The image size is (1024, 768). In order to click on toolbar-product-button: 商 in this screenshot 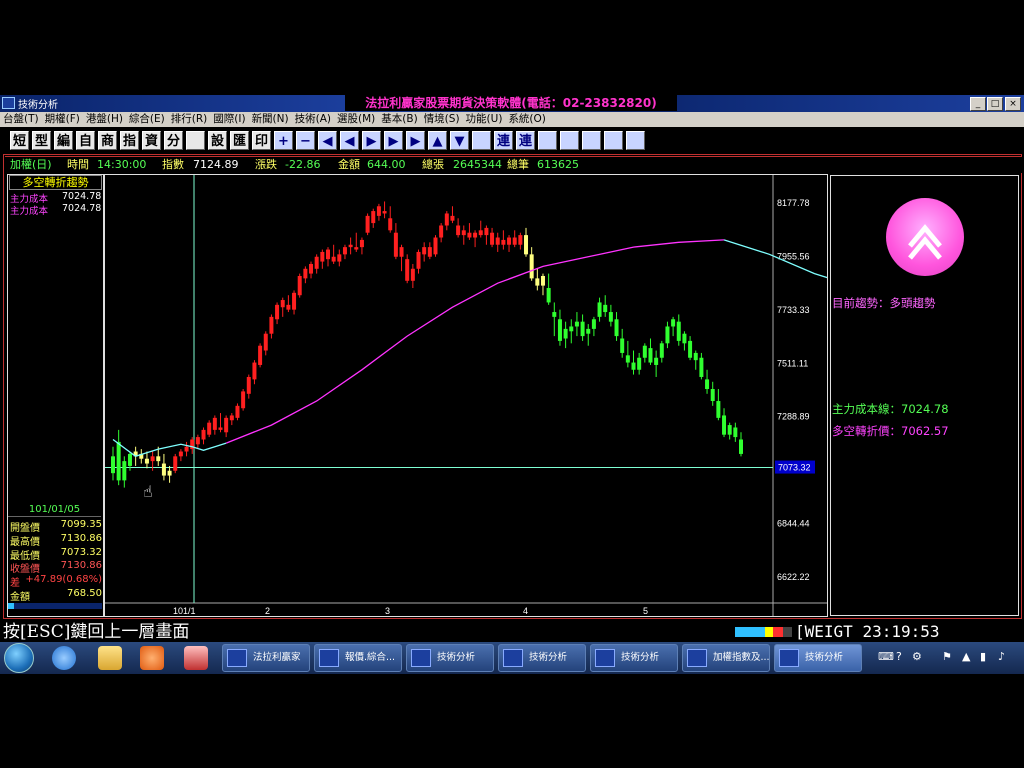, I will do `click(107, 140)`.